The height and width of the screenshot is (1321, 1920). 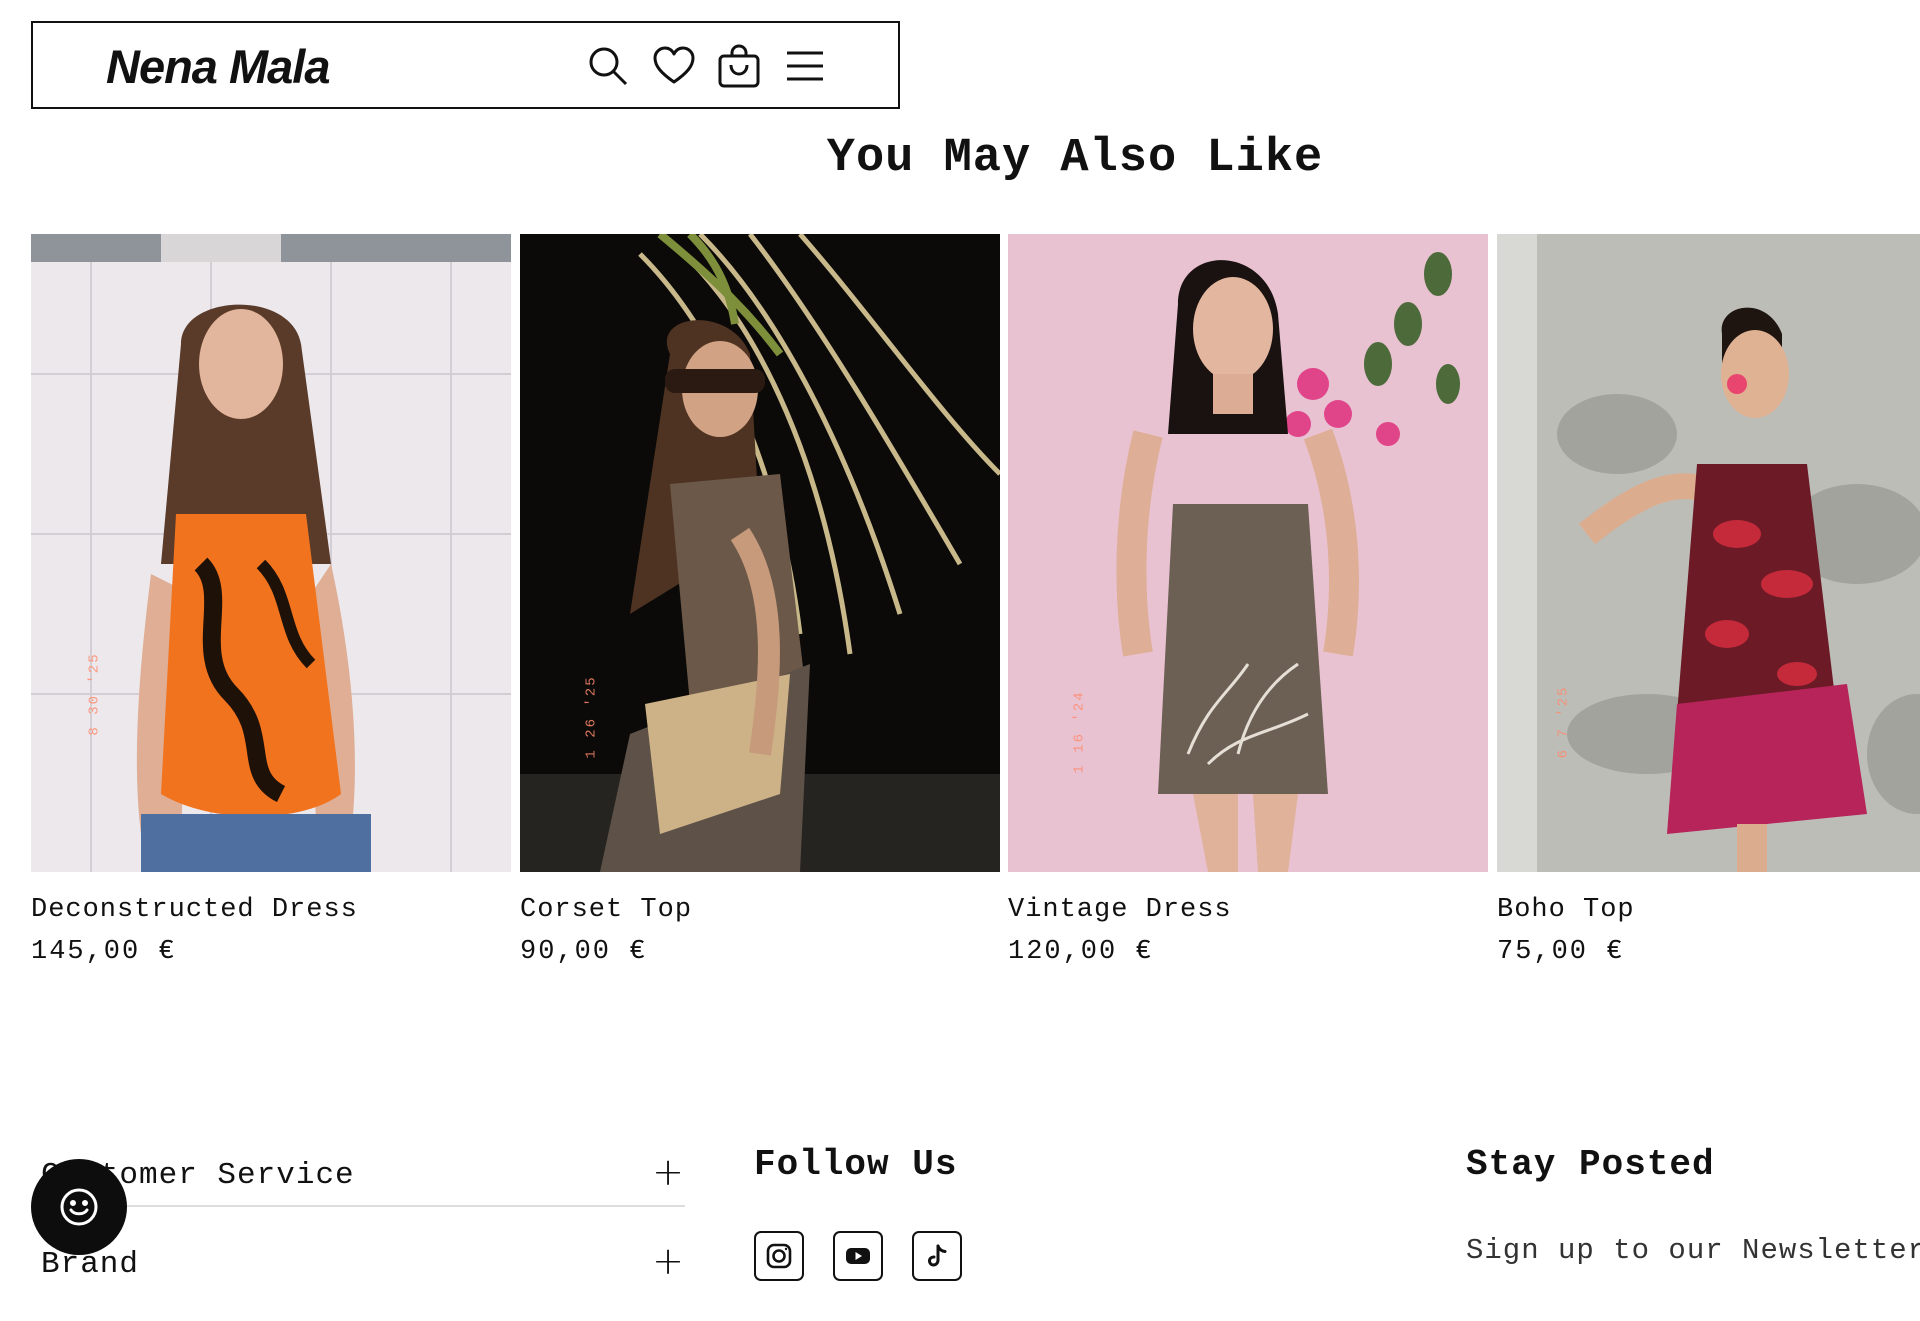 I want to click on smiley-icon, so click(x=79, y=1207).